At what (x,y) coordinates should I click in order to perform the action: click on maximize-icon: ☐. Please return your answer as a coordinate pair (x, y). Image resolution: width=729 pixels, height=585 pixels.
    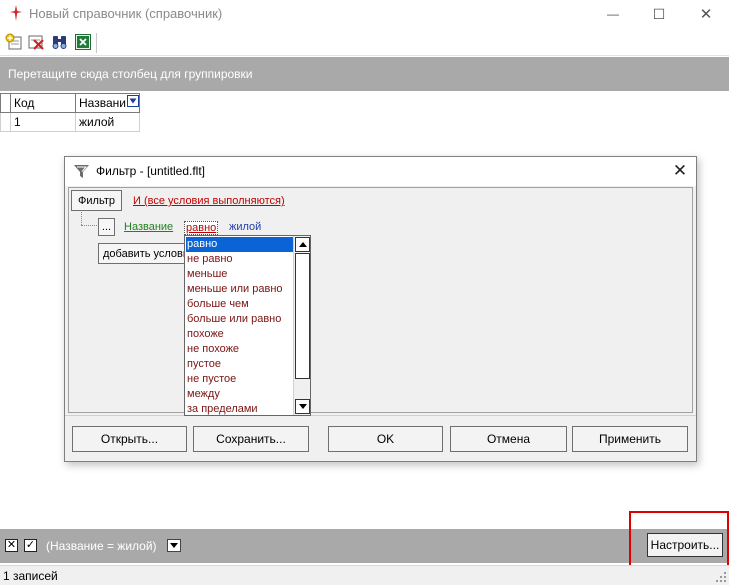
    Looking at the image, I should click on (659, 13).